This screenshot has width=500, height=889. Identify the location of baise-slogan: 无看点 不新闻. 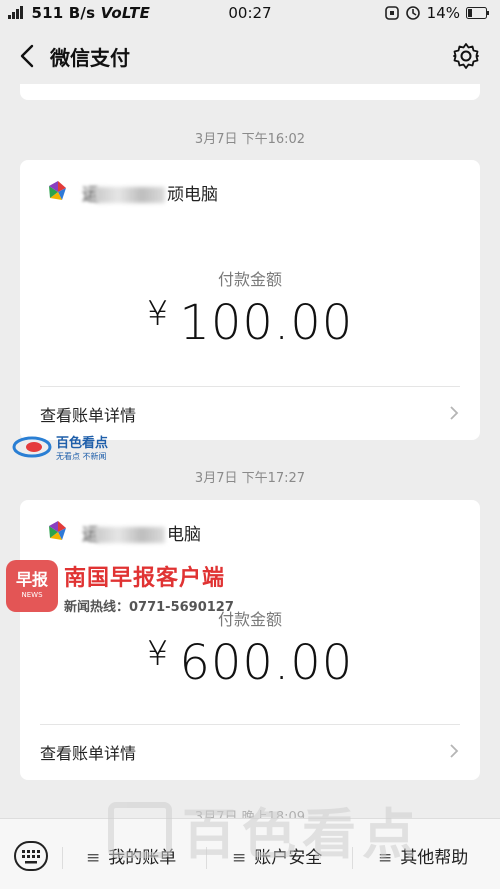
(81, 456).